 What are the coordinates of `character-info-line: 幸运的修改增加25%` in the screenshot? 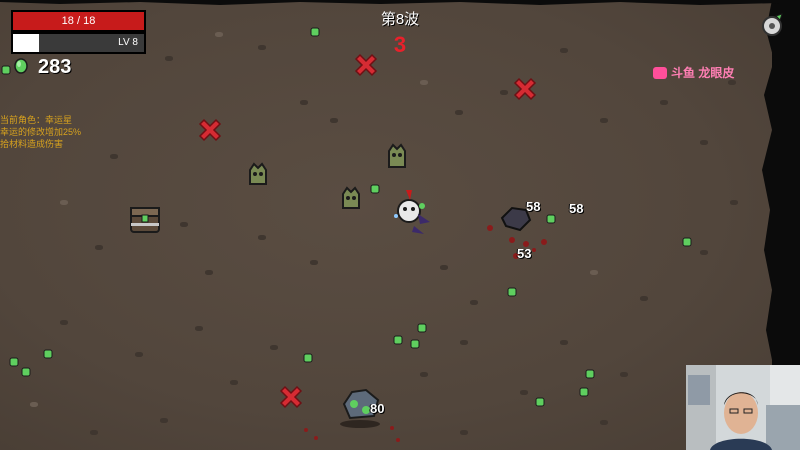 It's located at (41, 132).